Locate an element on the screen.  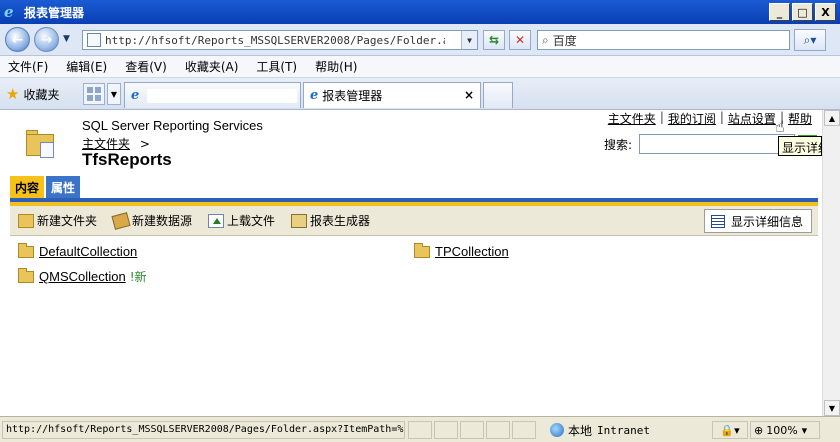
zoom-dropdown-icon: ▾ is located at coordinates (804, 430).